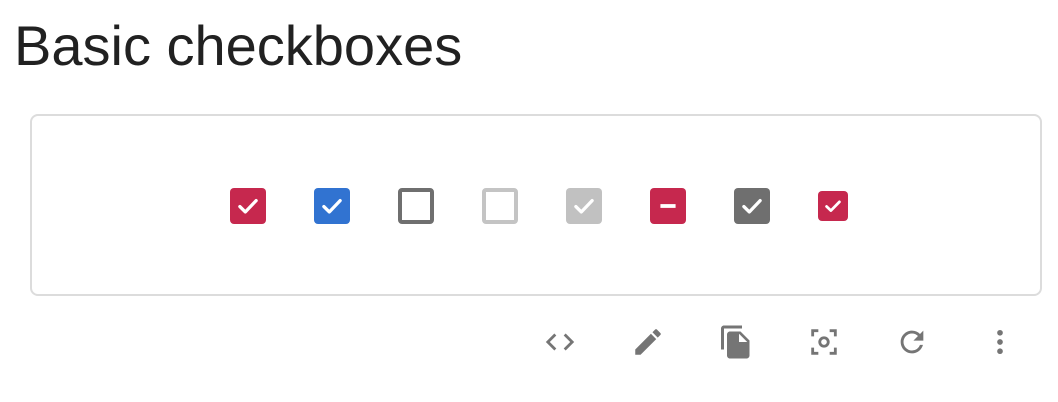  I want to click on screenshot-button, so click(824, 342).